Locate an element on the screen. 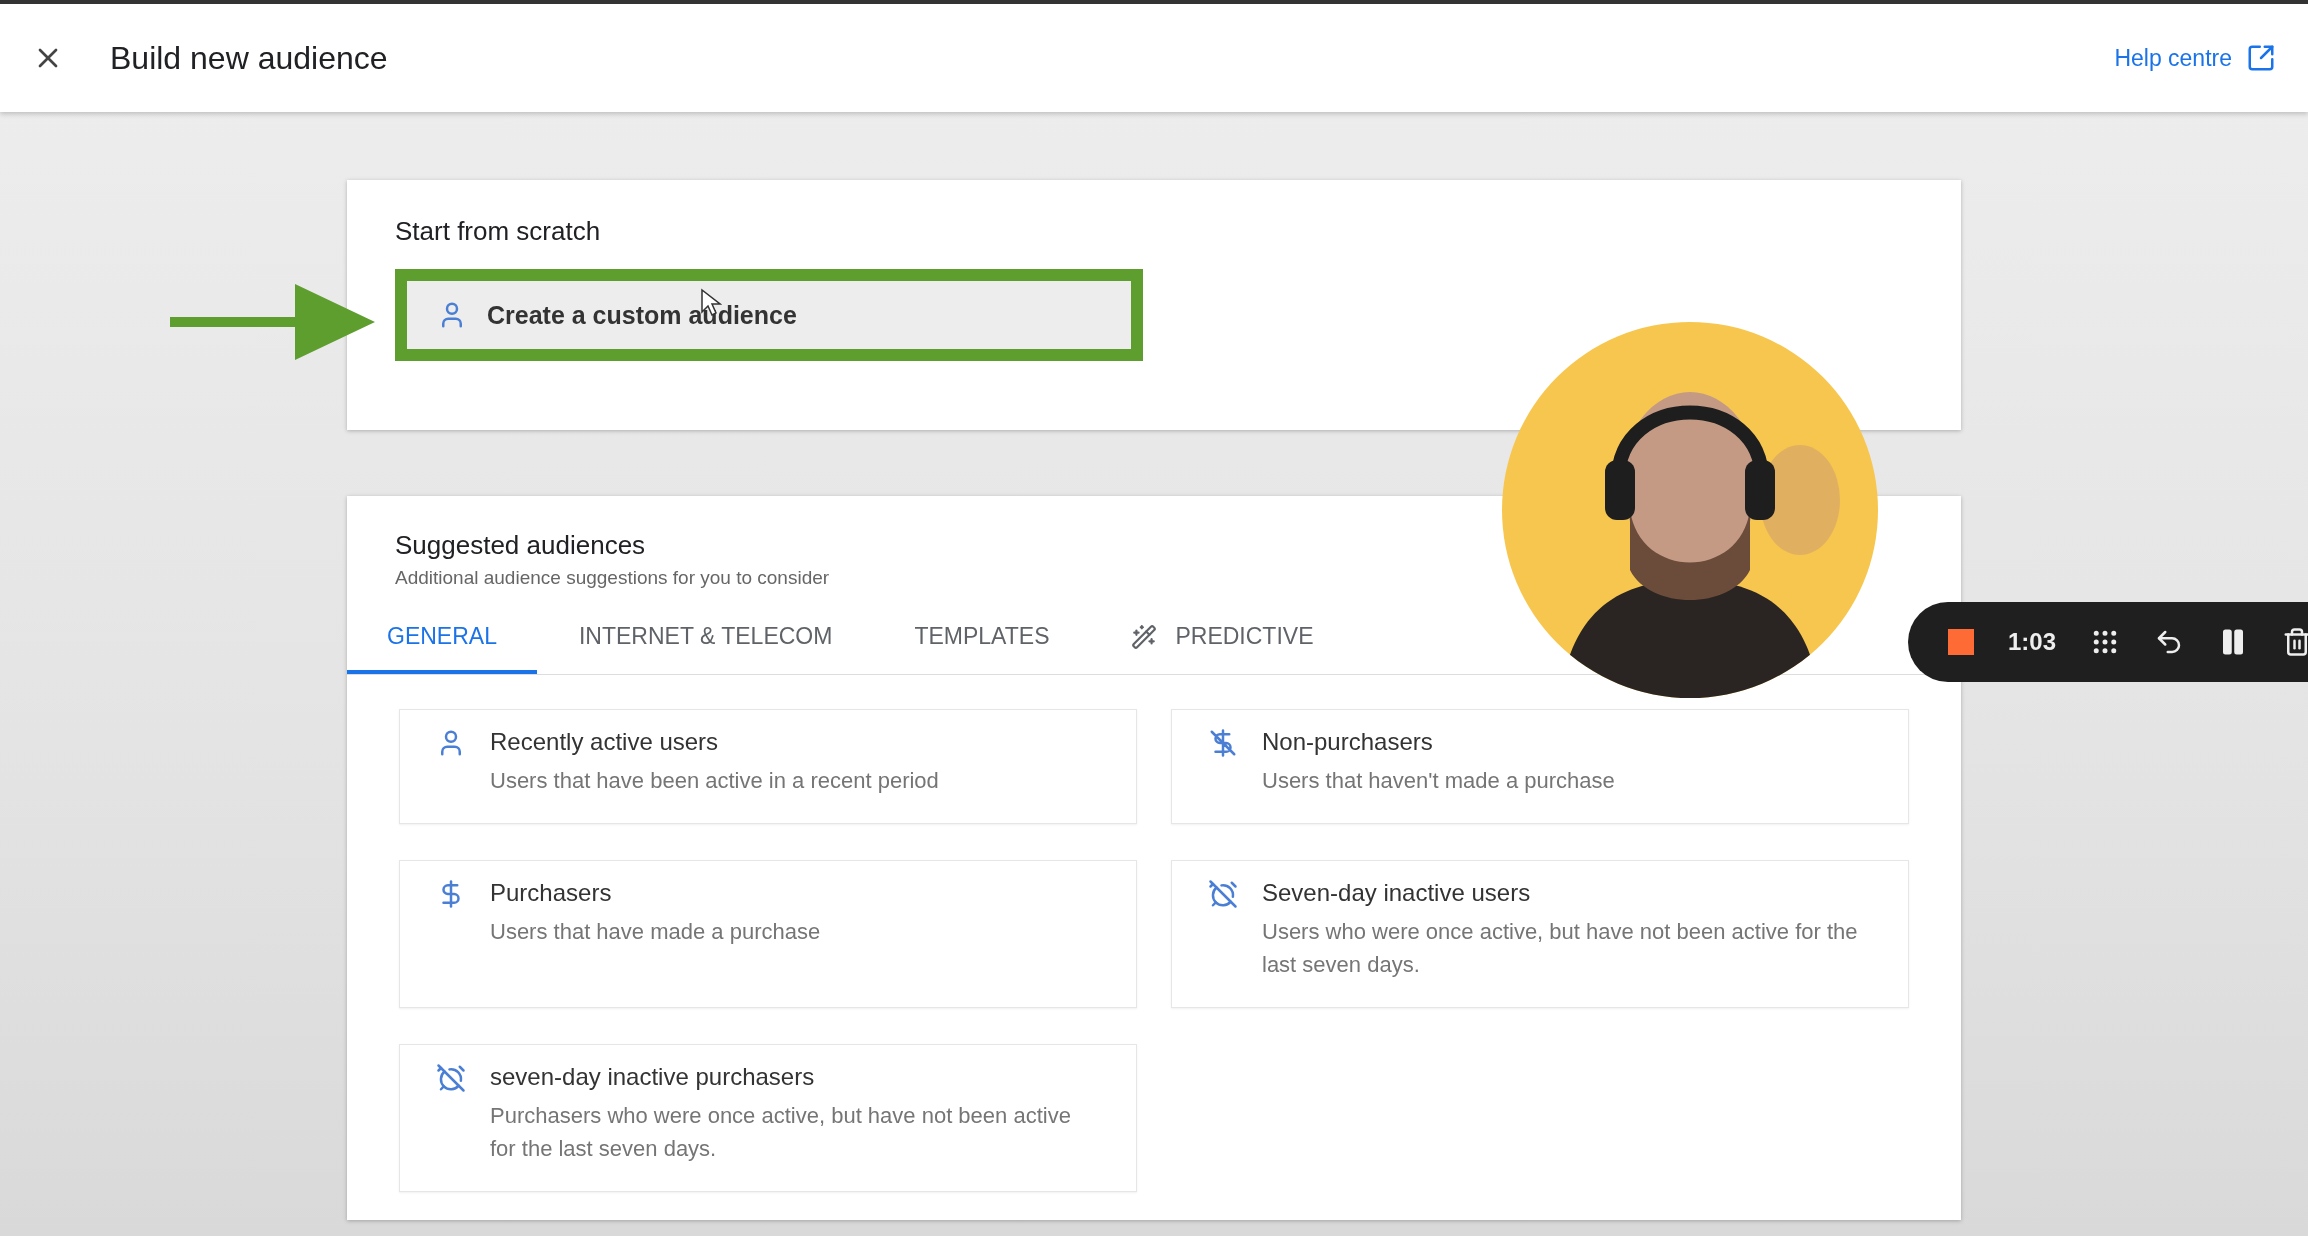 This screenshot has height=1236, width=2308. suggestion-title: Purchasers is located at coordinates (551, 893).